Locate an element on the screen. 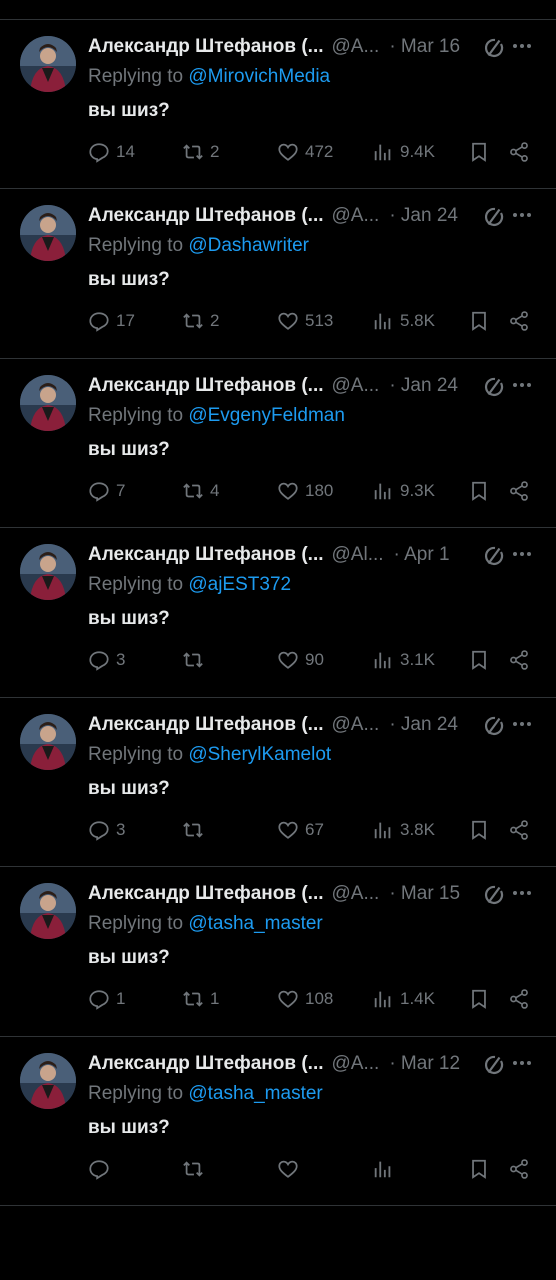 This screenshot has height=1280, width=556. like-button is located at coordinates (291, 1169).